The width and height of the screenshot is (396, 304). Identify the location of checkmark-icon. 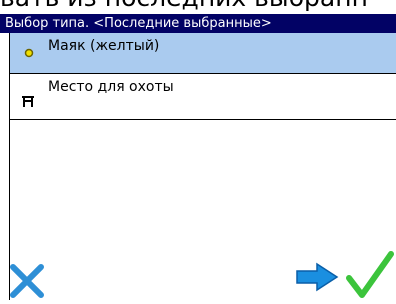
(370, 274).